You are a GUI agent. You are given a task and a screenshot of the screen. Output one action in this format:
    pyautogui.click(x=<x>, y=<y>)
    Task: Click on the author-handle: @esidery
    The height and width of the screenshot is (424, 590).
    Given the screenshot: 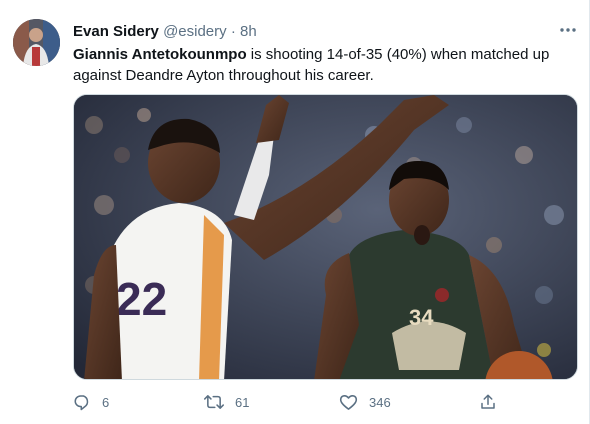 What is the action you would take?
    pyautogui.click(x=195, y=31)
    